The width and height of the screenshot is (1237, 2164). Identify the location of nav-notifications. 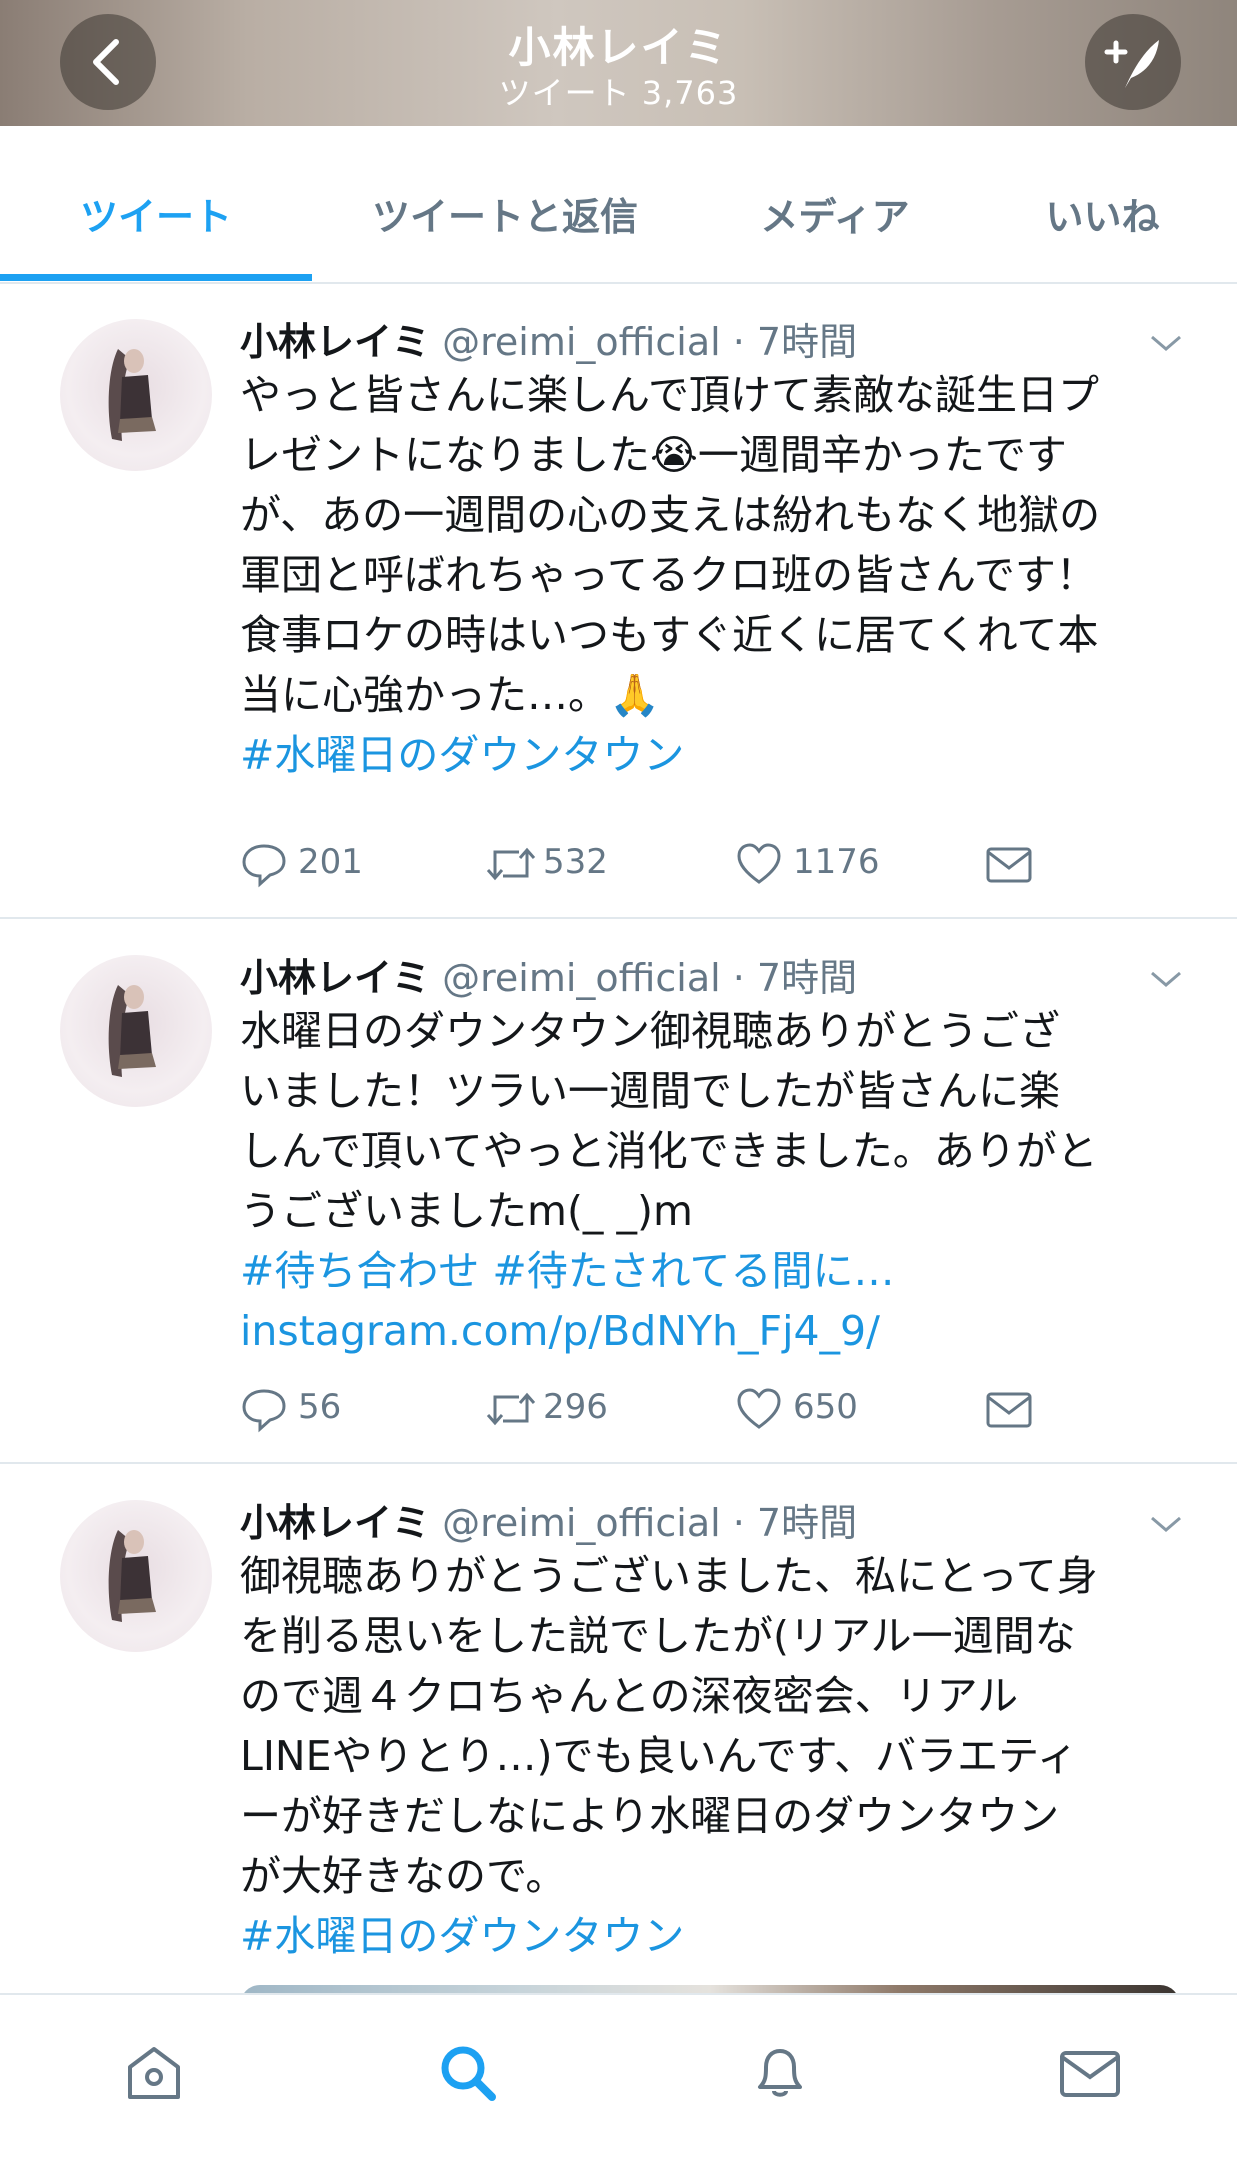
(780, 2073).